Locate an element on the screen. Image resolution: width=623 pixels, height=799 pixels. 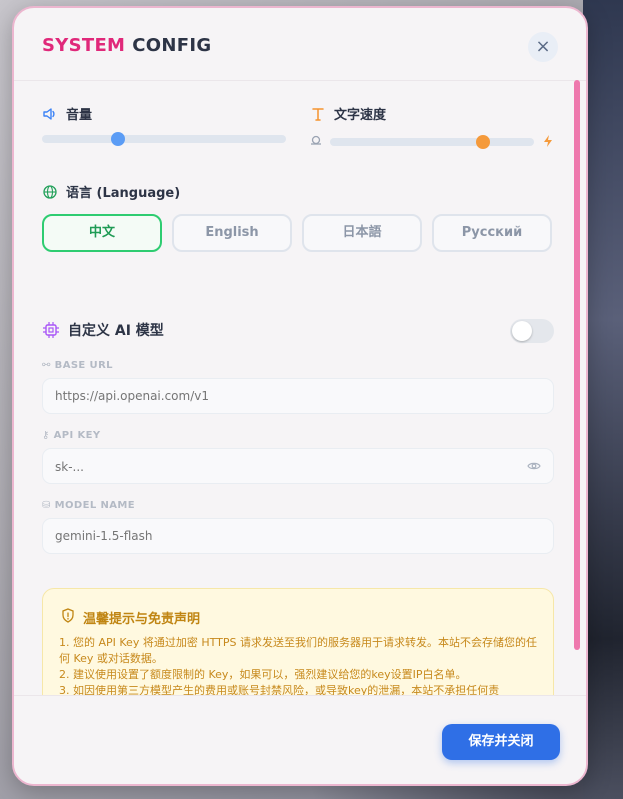
globe-icon is located at coordinates (50, 191).